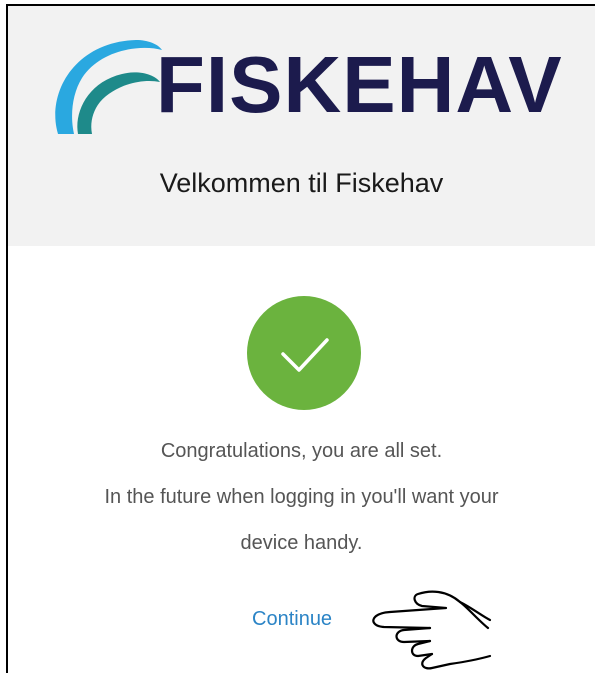 The height and width of the screenshot is (673, 595). I want to click on welcome-heading: Velkommen til Fiskehav, so click(301, 183).